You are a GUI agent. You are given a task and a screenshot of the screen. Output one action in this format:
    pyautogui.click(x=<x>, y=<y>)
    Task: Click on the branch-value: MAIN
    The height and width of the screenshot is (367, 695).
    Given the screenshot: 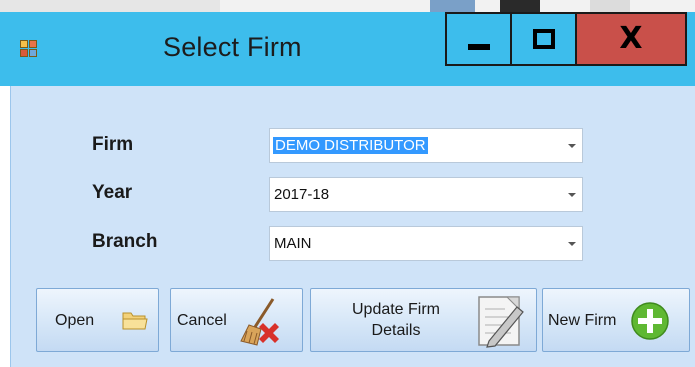 What is the action you would take?
    pyautogui.click(x=293, y=243)
    